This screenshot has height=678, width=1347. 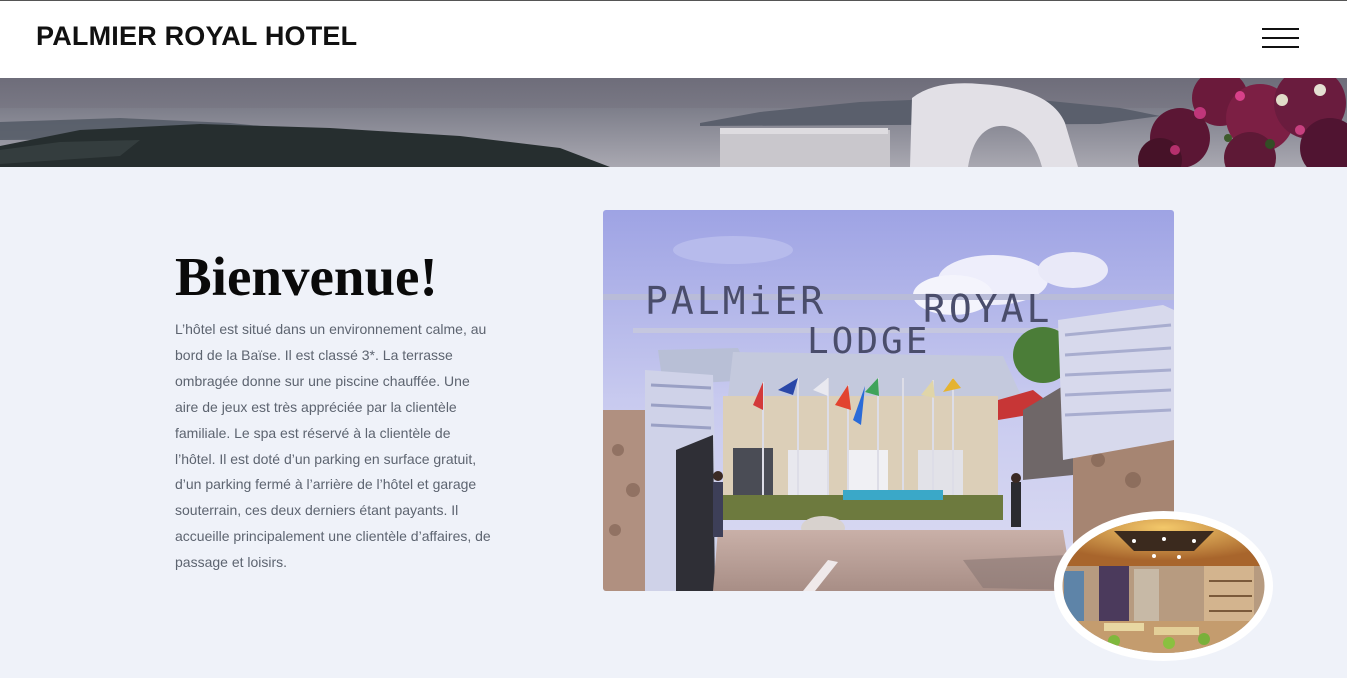 I want to click on restaurant-interior-image, so click(x=1163, y=586).